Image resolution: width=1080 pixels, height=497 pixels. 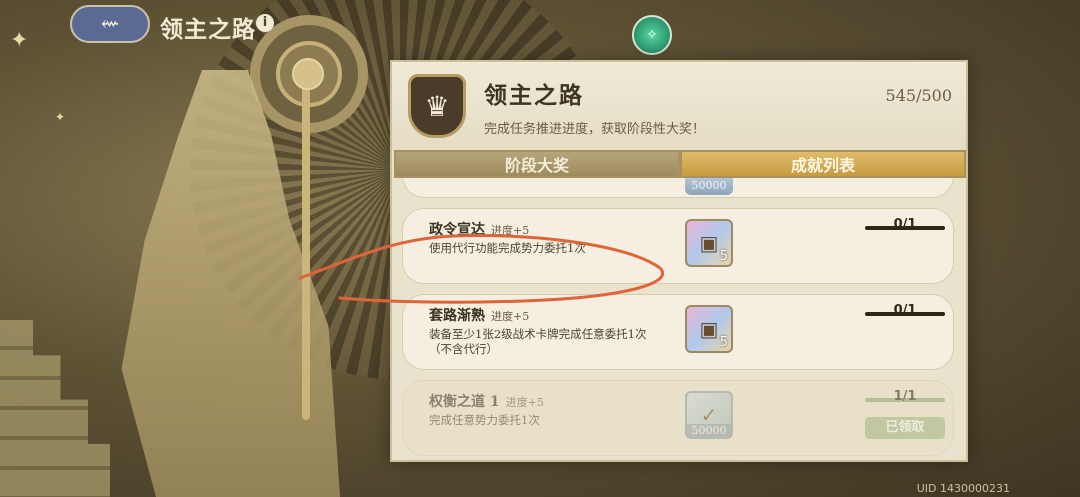 I want to click on list-item: 50000, so click(x=678, y=188).